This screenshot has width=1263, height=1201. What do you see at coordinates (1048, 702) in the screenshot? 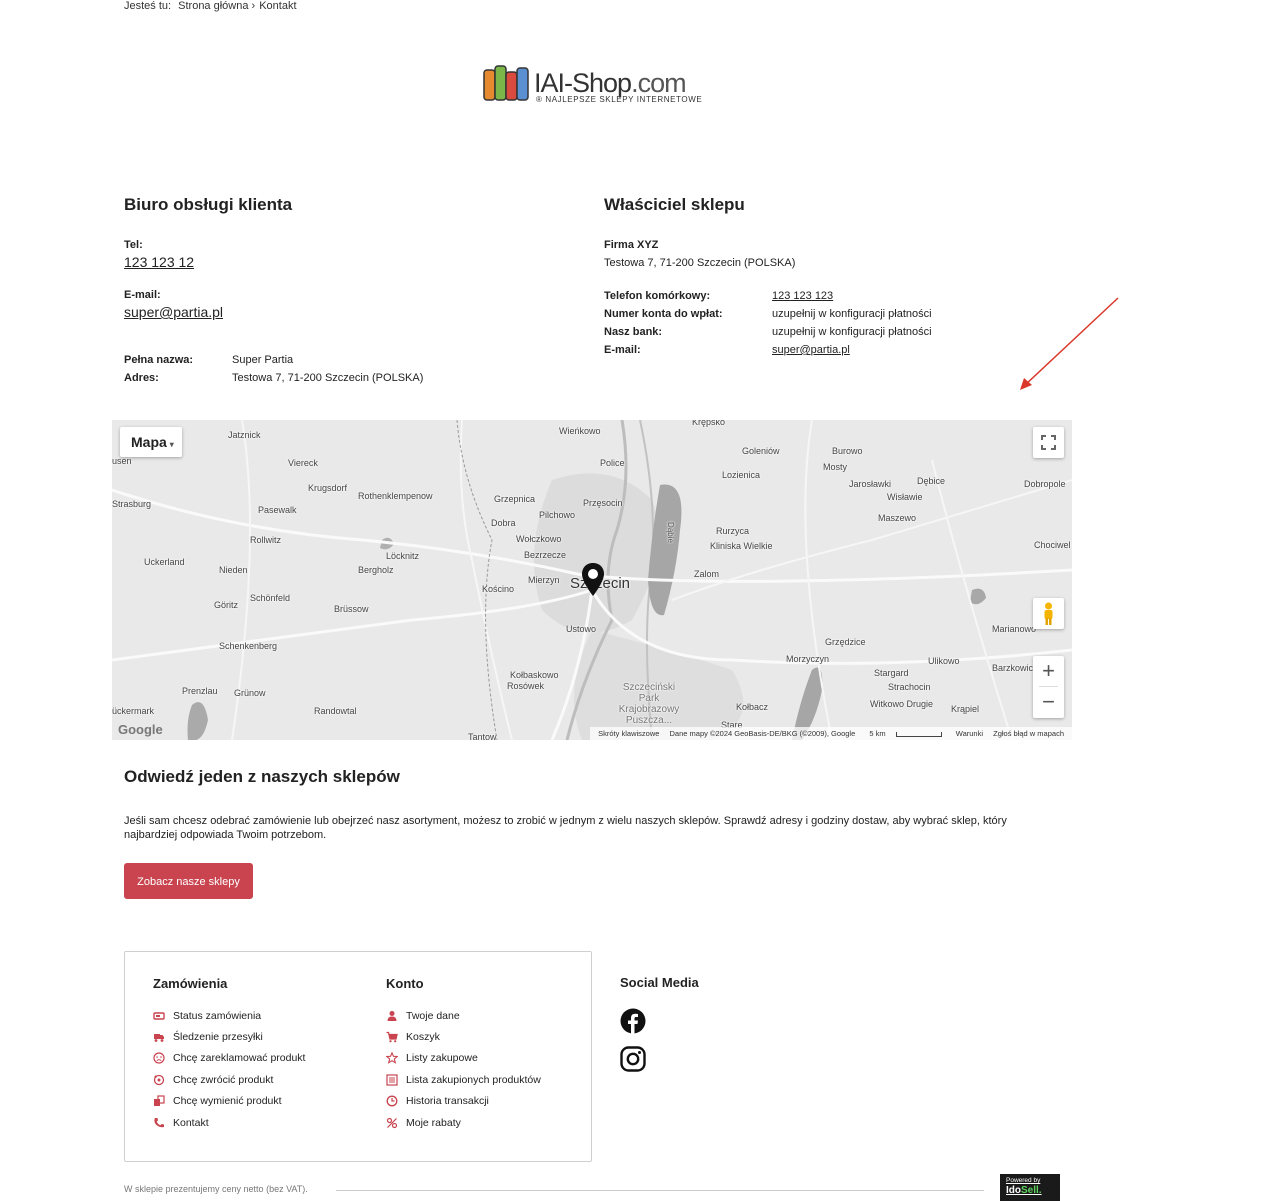
I see `zoom-out-button: −` at bounding box center [1048, 702].